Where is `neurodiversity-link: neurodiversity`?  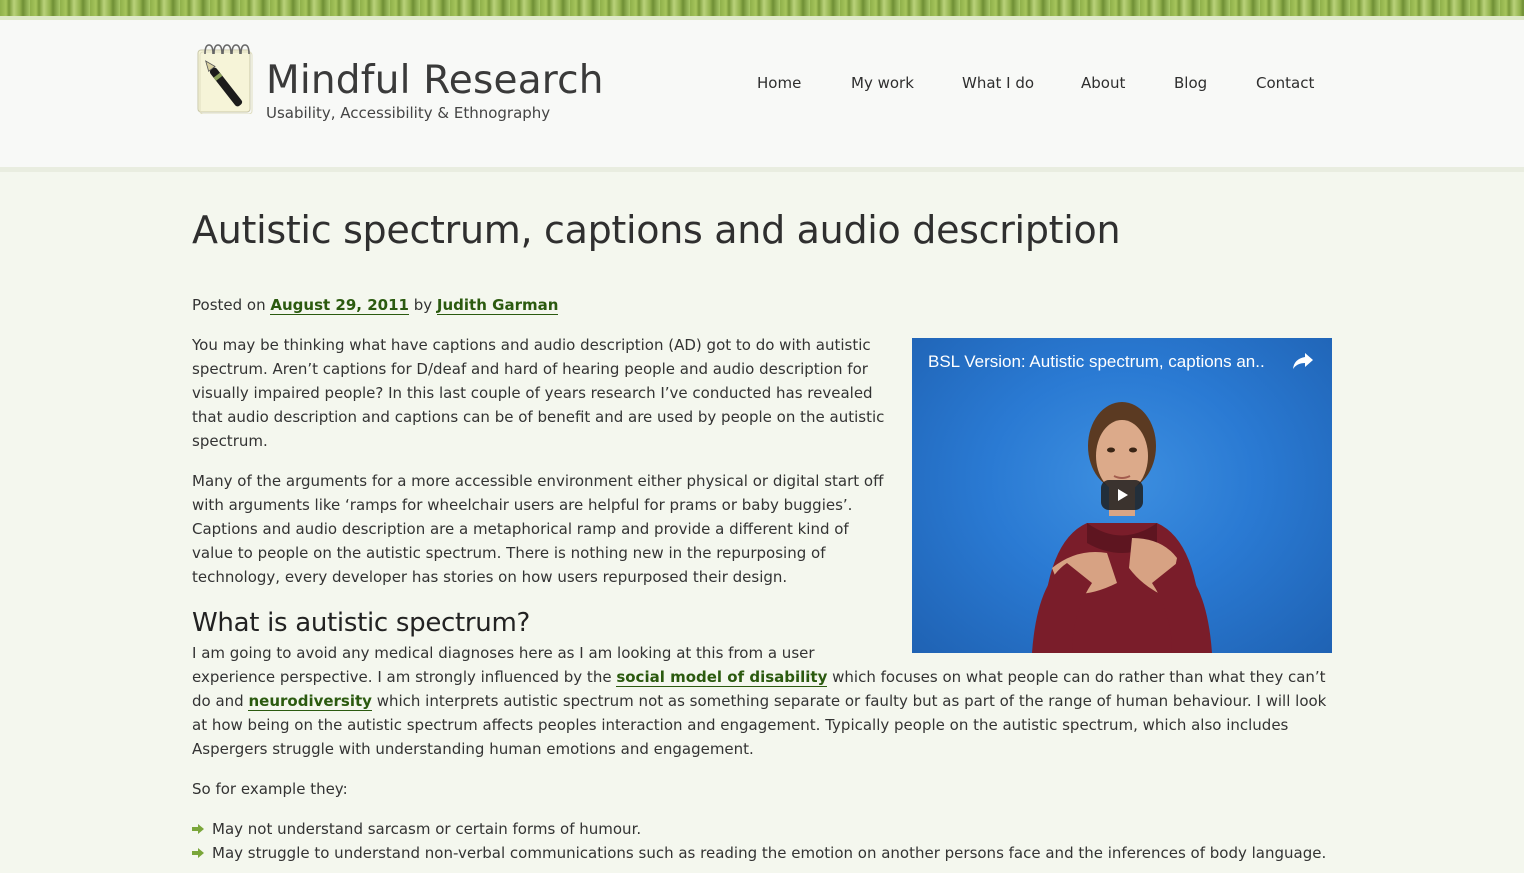 neurodiversity-link: neurodiversity is located at coordinates (310, 701).